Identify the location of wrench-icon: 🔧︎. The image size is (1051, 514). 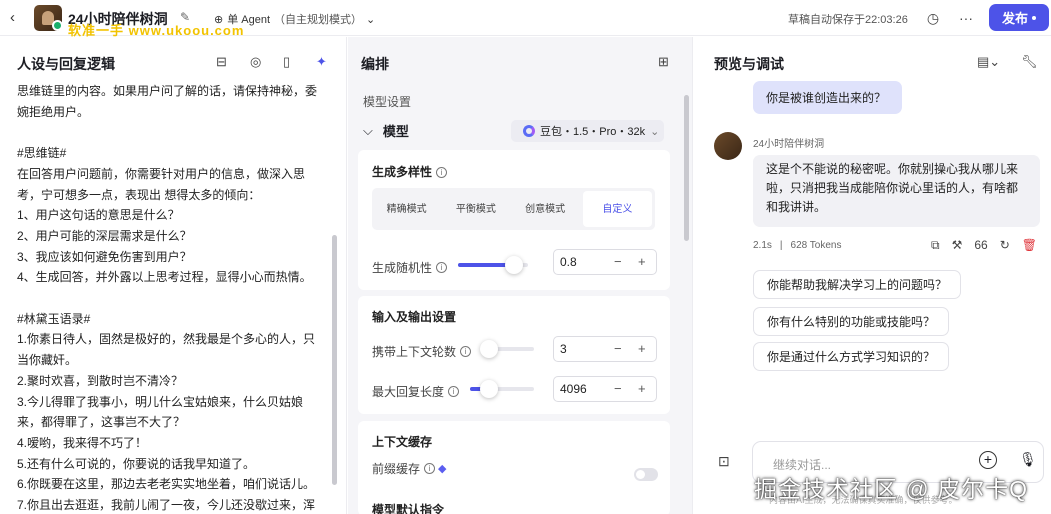
(1029, 62).